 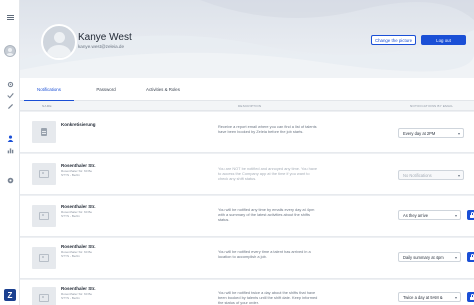 I want to click on notification-frequency-select: Twice a day at 9AM & ▾, so click(x=429, y=297).